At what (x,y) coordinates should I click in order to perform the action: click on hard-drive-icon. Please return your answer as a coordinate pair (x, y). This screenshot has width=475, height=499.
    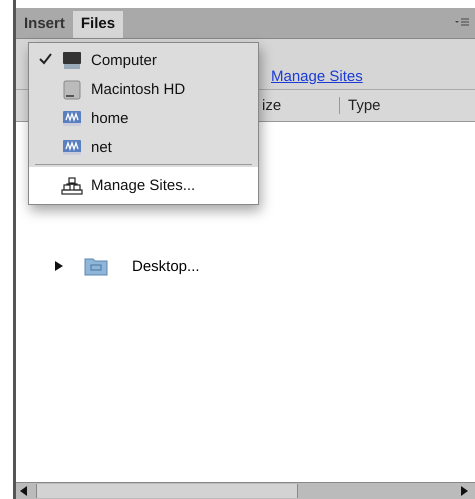
    Looking at the image, I should click on (72, 90).